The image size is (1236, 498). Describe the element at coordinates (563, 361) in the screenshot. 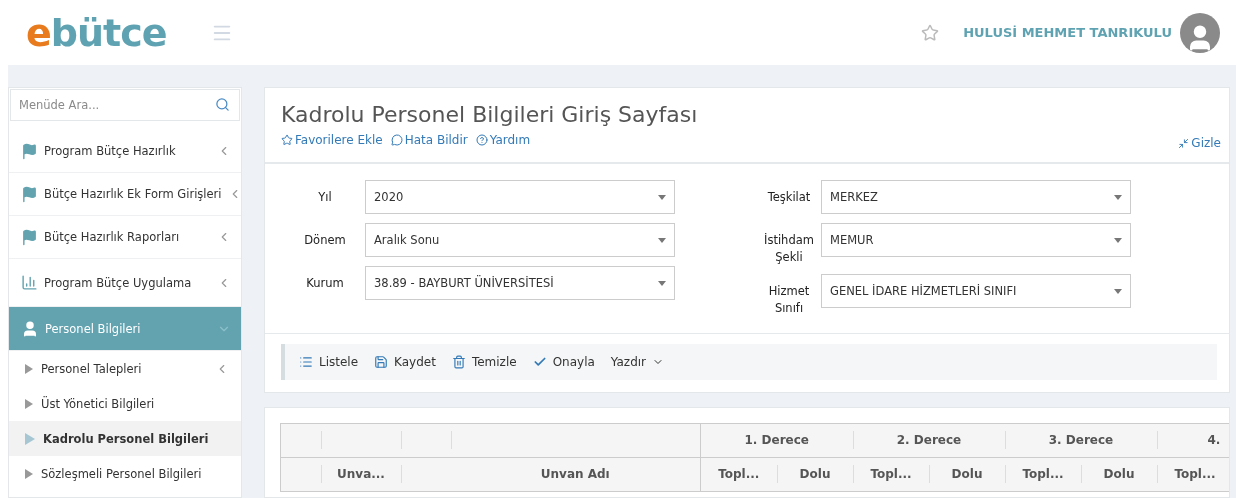

I see `toolbar-button: Onayla` at that location.